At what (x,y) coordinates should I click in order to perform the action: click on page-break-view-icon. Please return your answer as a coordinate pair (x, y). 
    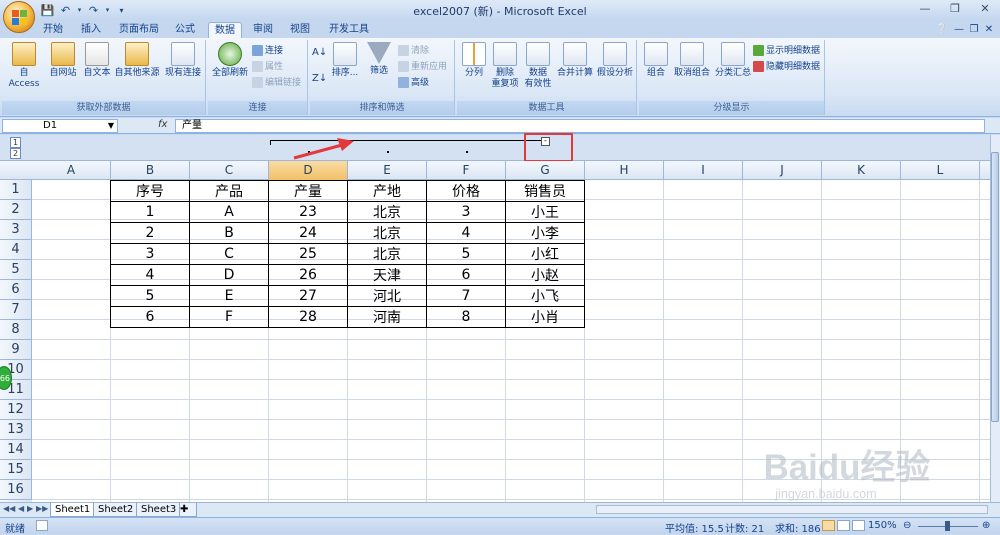
    Looking at the image, I should click on (858, 525).